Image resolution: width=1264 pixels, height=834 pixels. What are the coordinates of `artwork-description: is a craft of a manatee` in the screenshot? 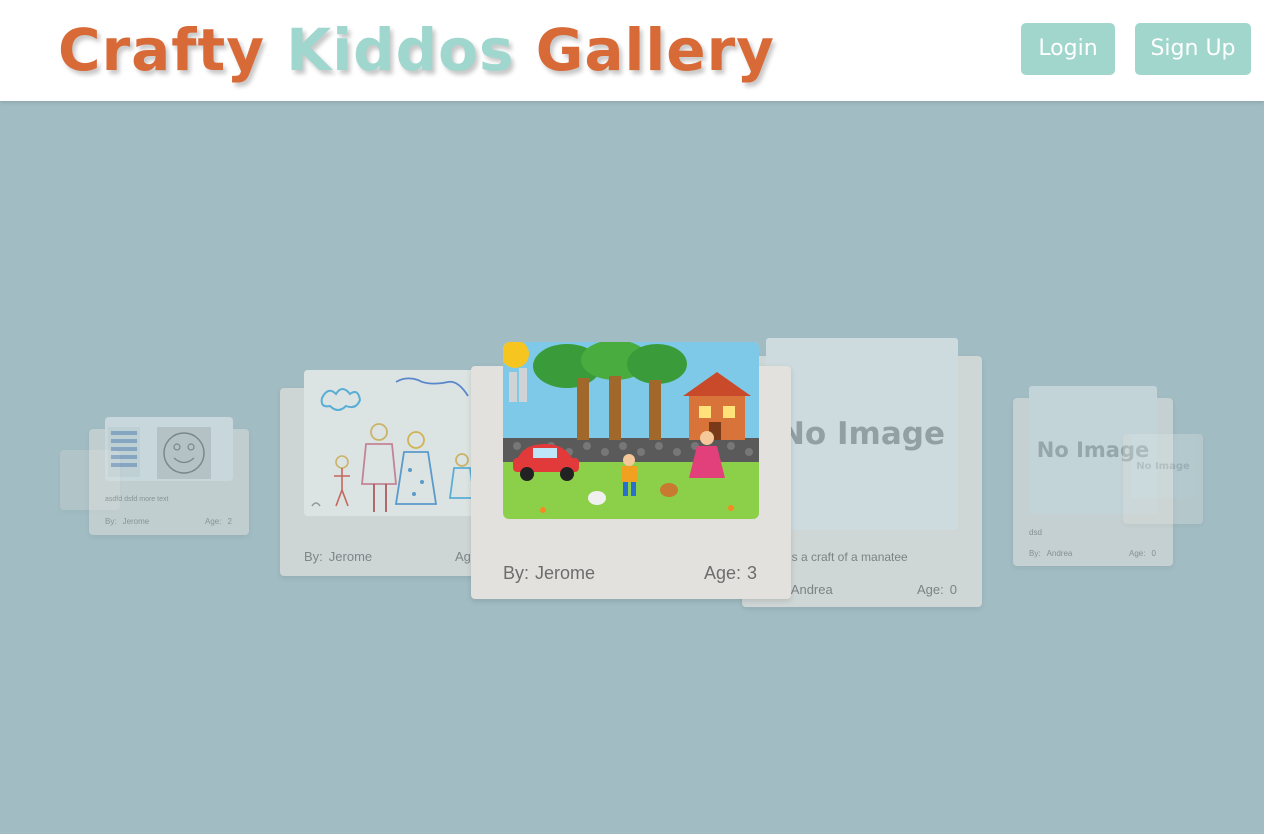 It's located at (848, 557).